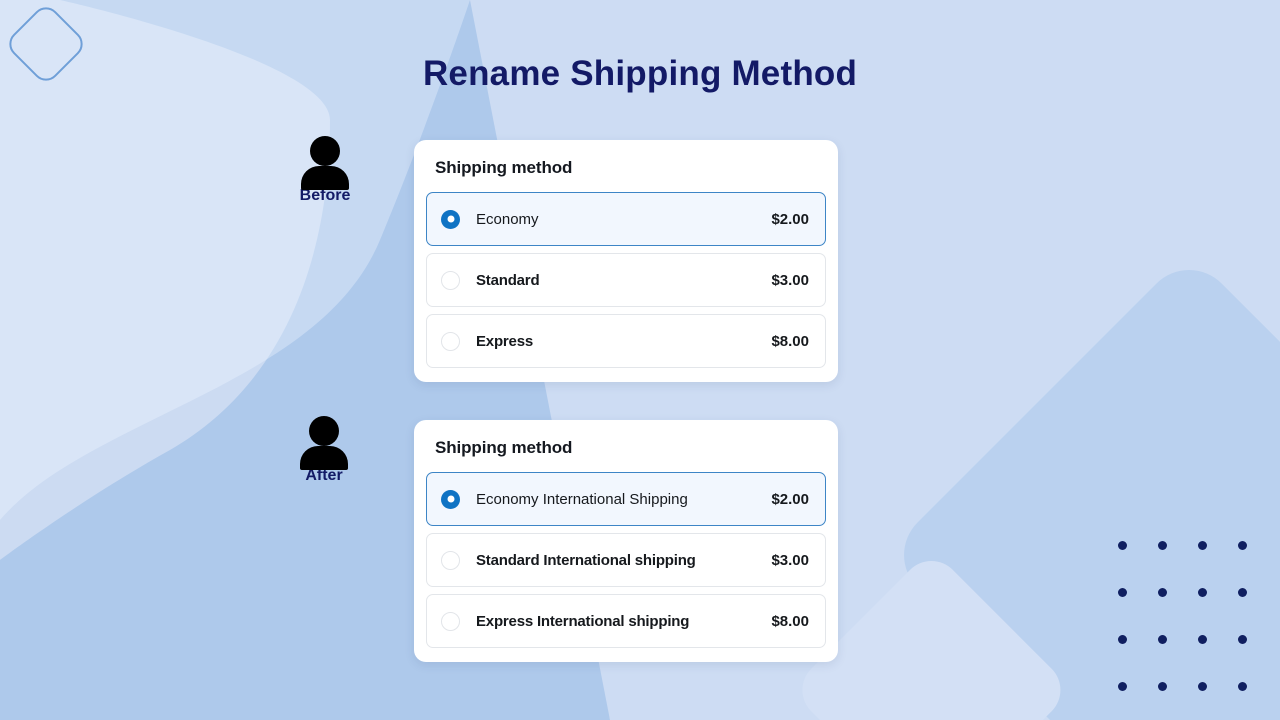 The width and height of the screenshot is (1280, 720). Describe the element at coordinates (626, 219) in the screenshot. I see `shipping-option-row: Economy $2.00` at that location.